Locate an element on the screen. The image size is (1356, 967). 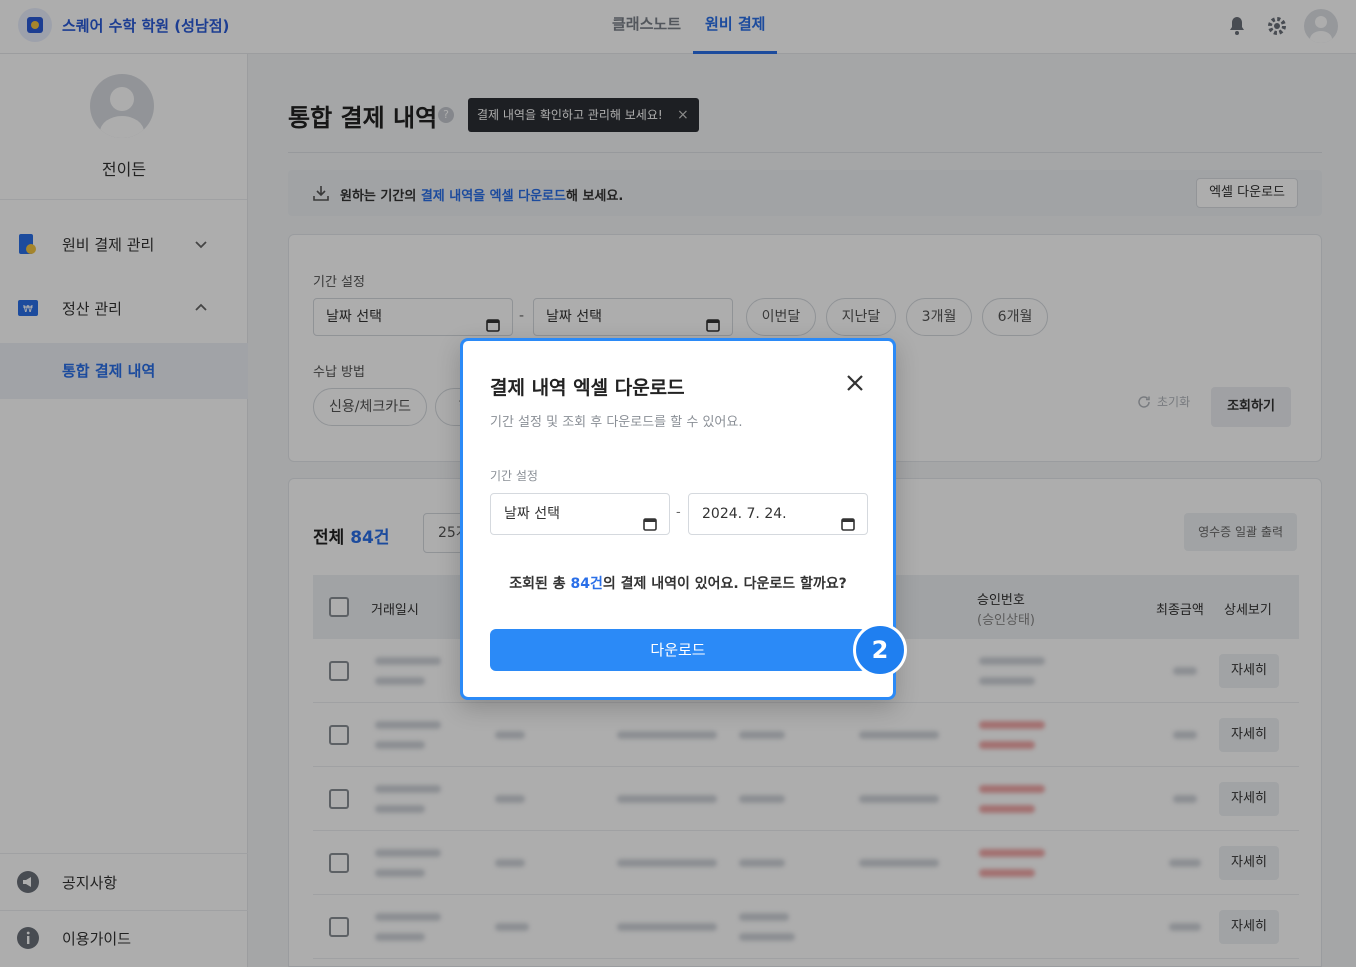
modal-period-label: 기간 설정 is located at coordinates (514, 476).